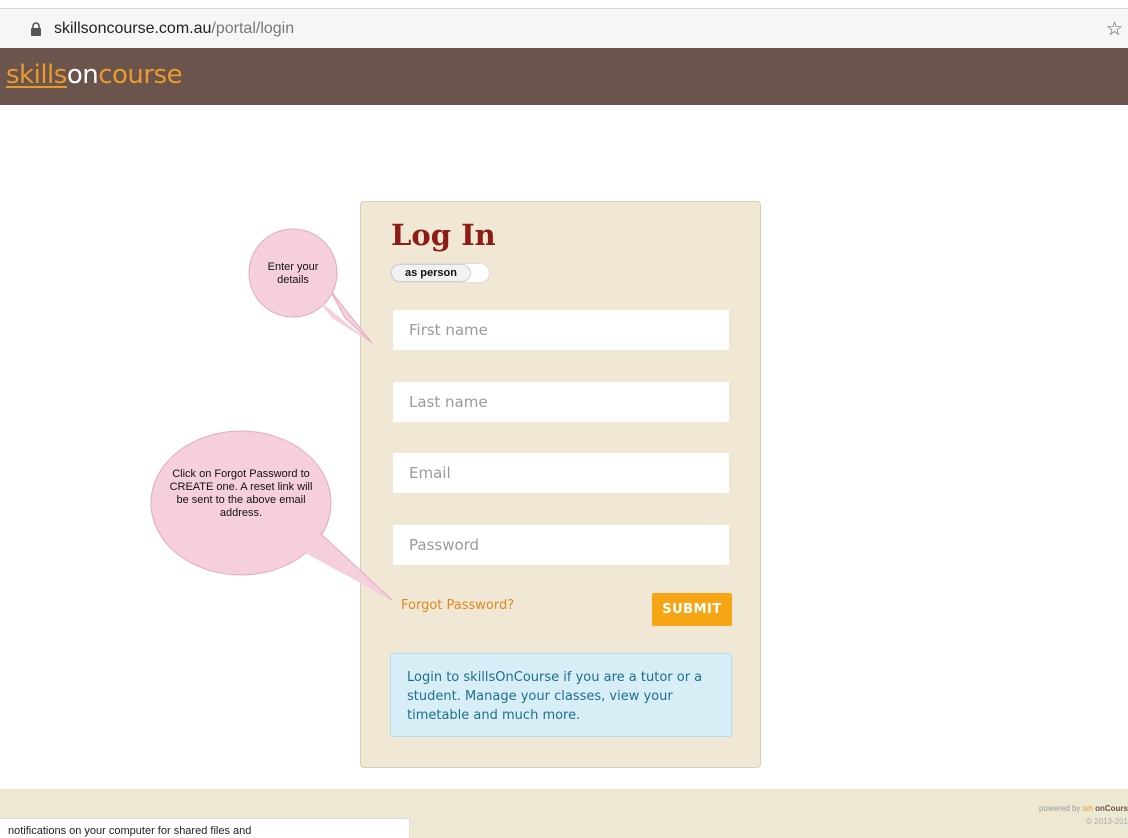 This screenshot has height=838, width=1128. I want to click on email-input, so click(561, 473).